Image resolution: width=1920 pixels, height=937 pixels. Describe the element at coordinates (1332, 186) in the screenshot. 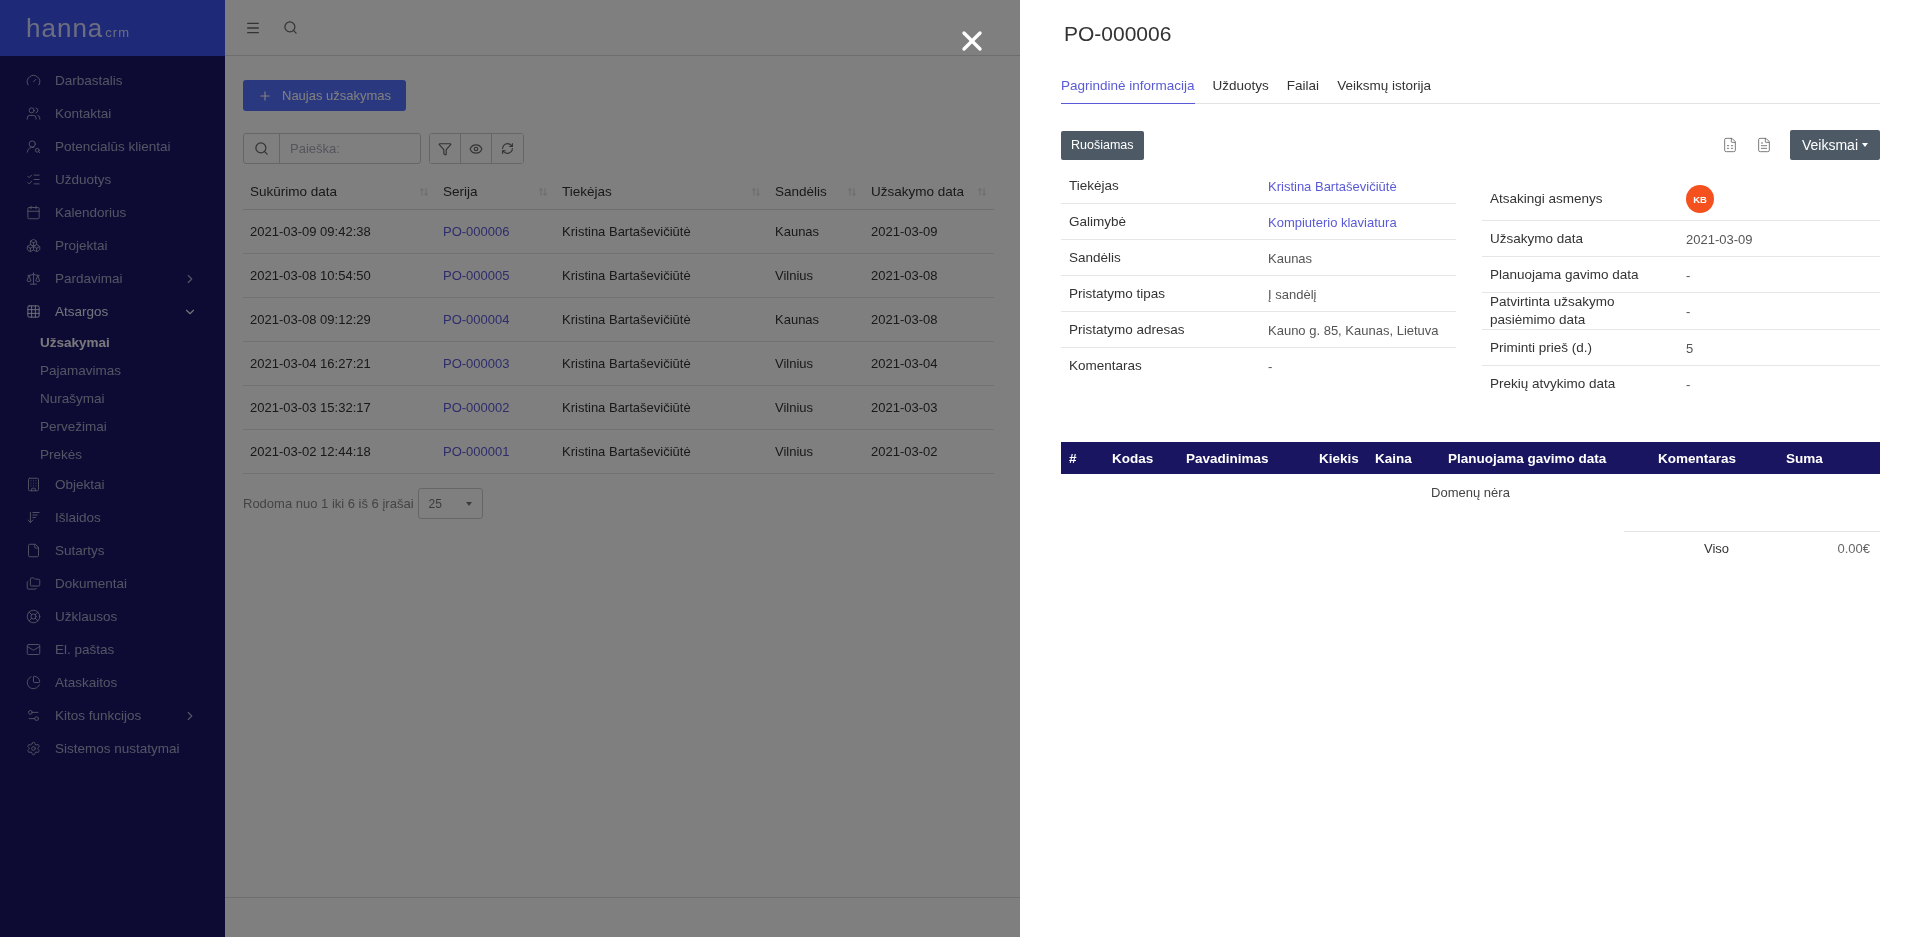

I see `field-link: Kristina Bartaševičiūtė` at that location.